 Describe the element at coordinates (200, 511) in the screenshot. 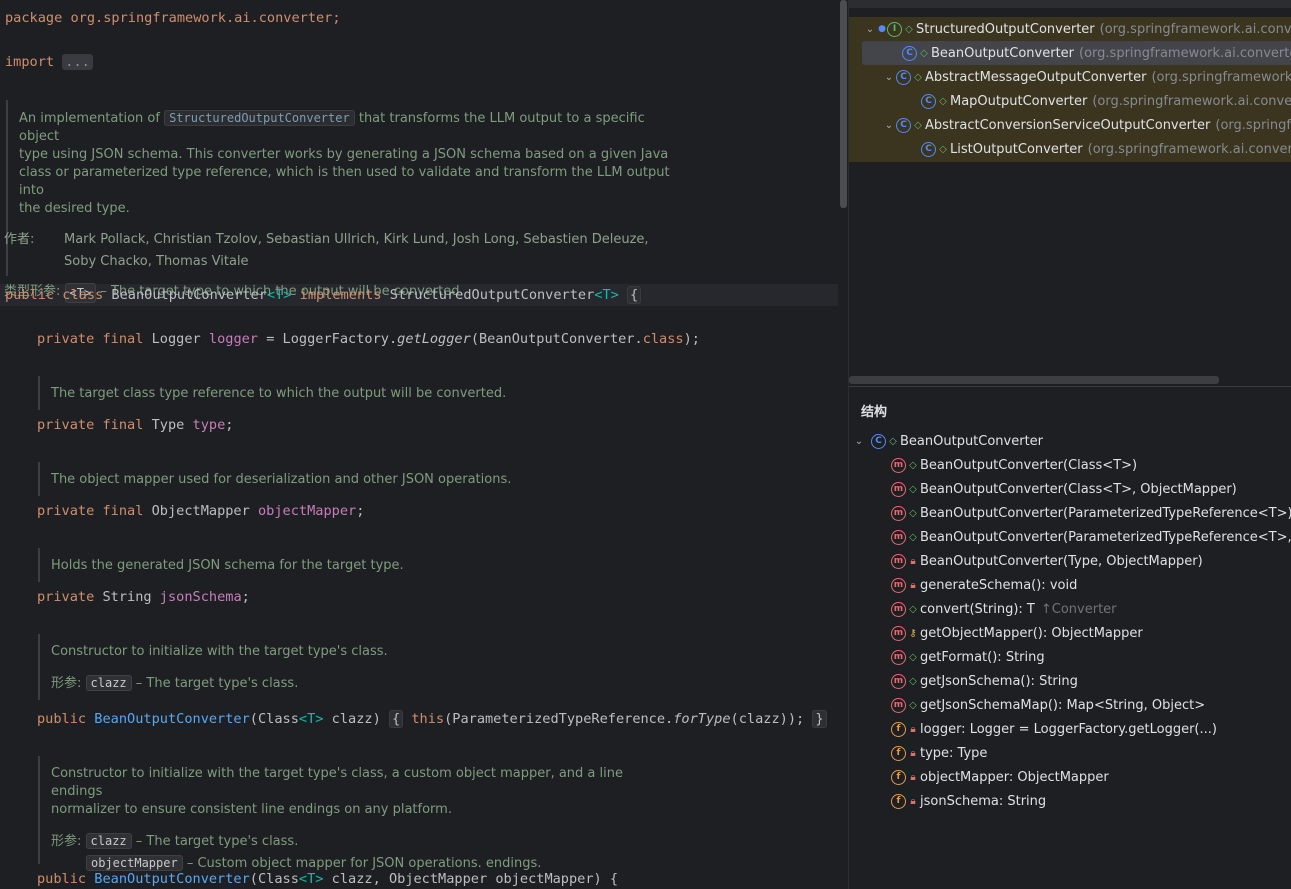

I see `mapper-field-line: private final ObjectMapper objectMapper;` at that location.